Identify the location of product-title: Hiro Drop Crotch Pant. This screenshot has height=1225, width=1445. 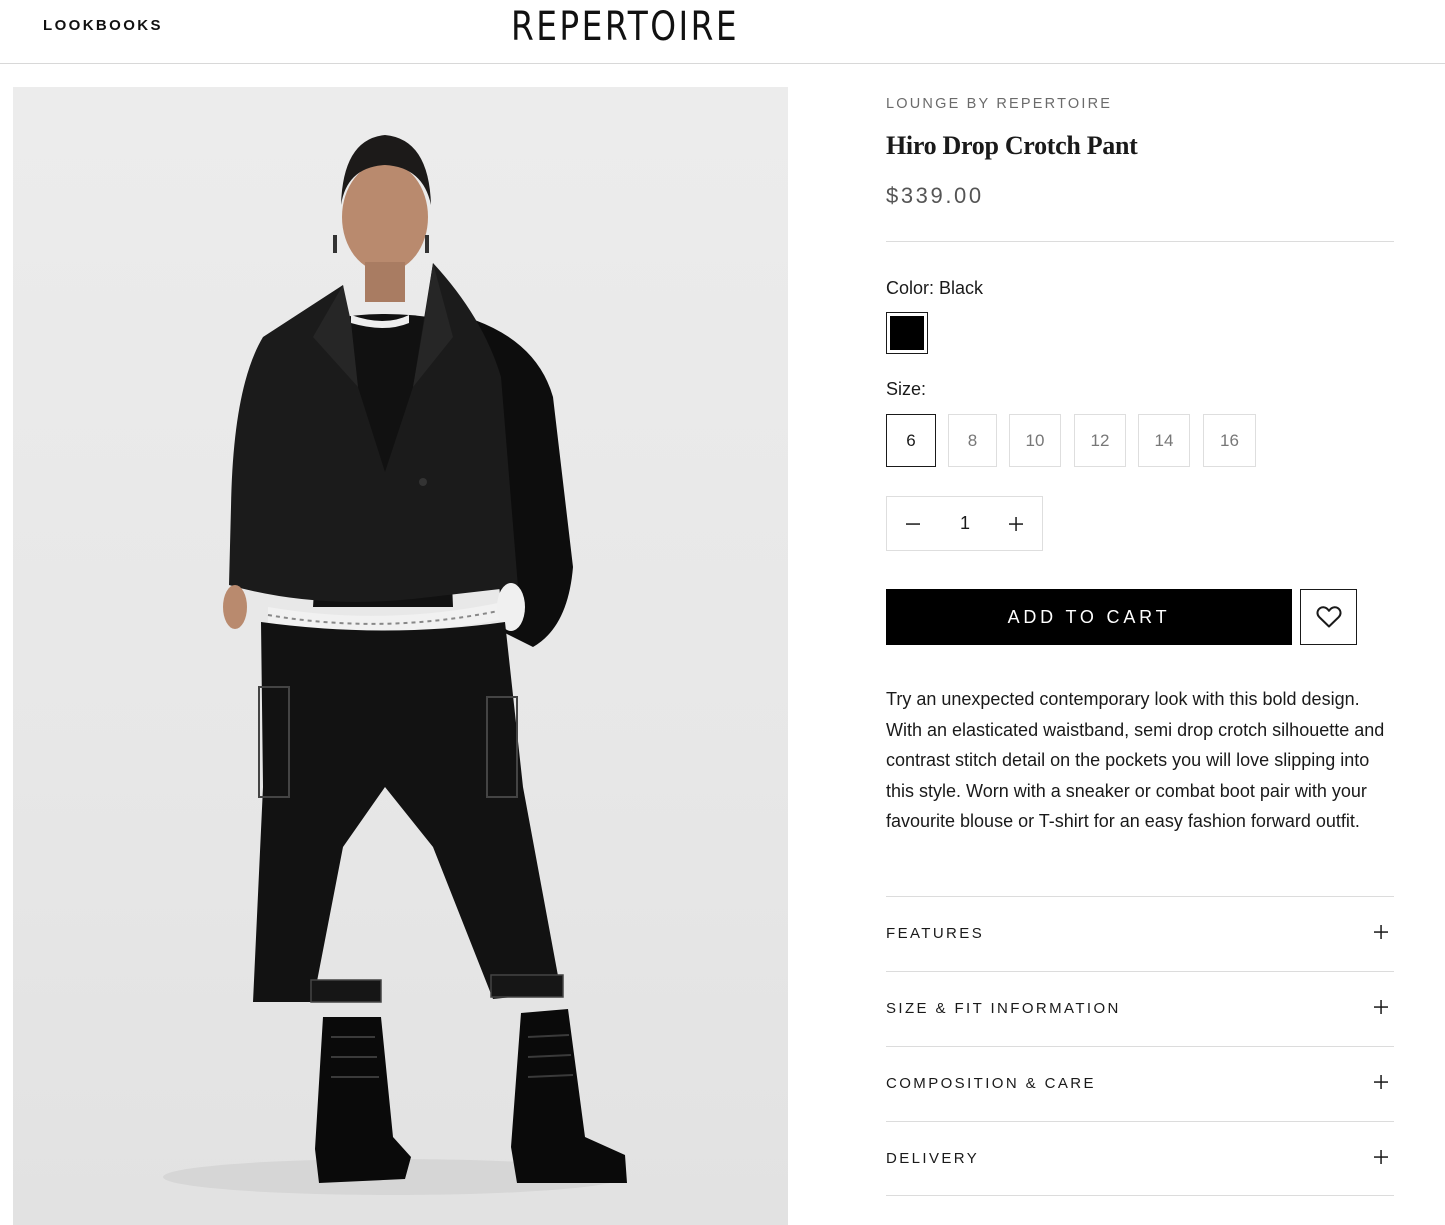
(1012, 145).